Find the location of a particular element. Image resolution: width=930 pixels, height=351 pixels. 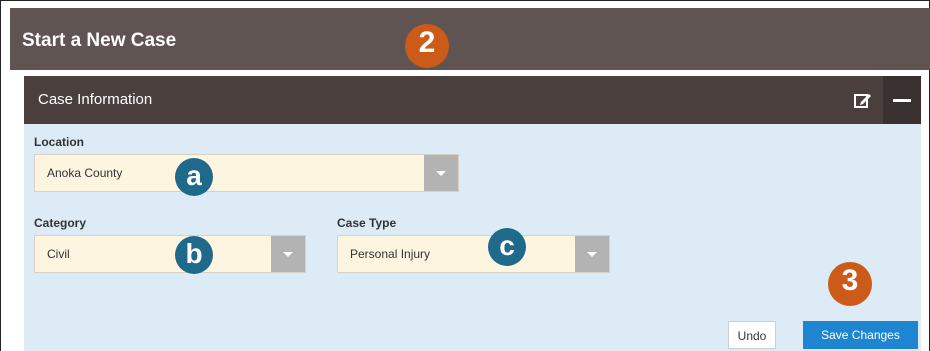

edit-icon is located at coordinates (863, 100).